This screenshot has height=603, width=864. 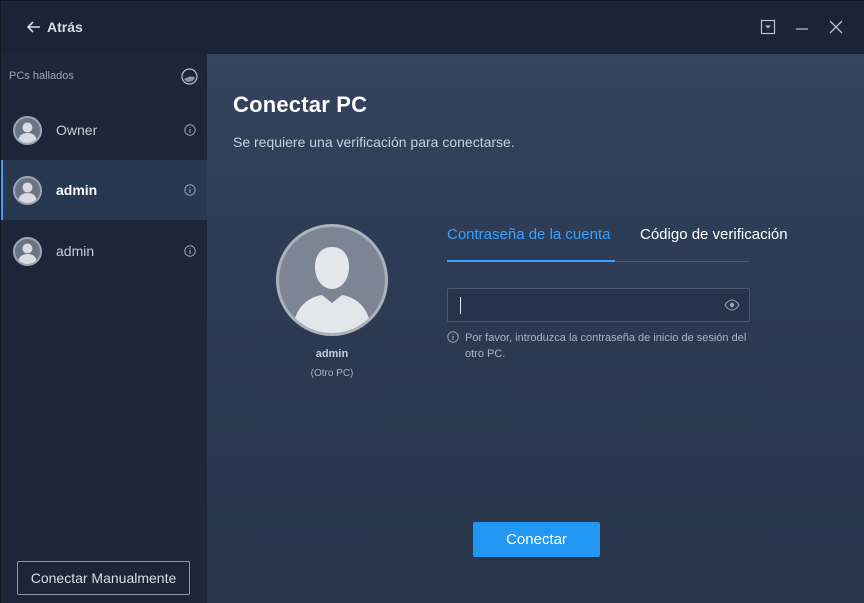 I want to click on target-pc-type: (Otro PC), so click(x=332, y=373).